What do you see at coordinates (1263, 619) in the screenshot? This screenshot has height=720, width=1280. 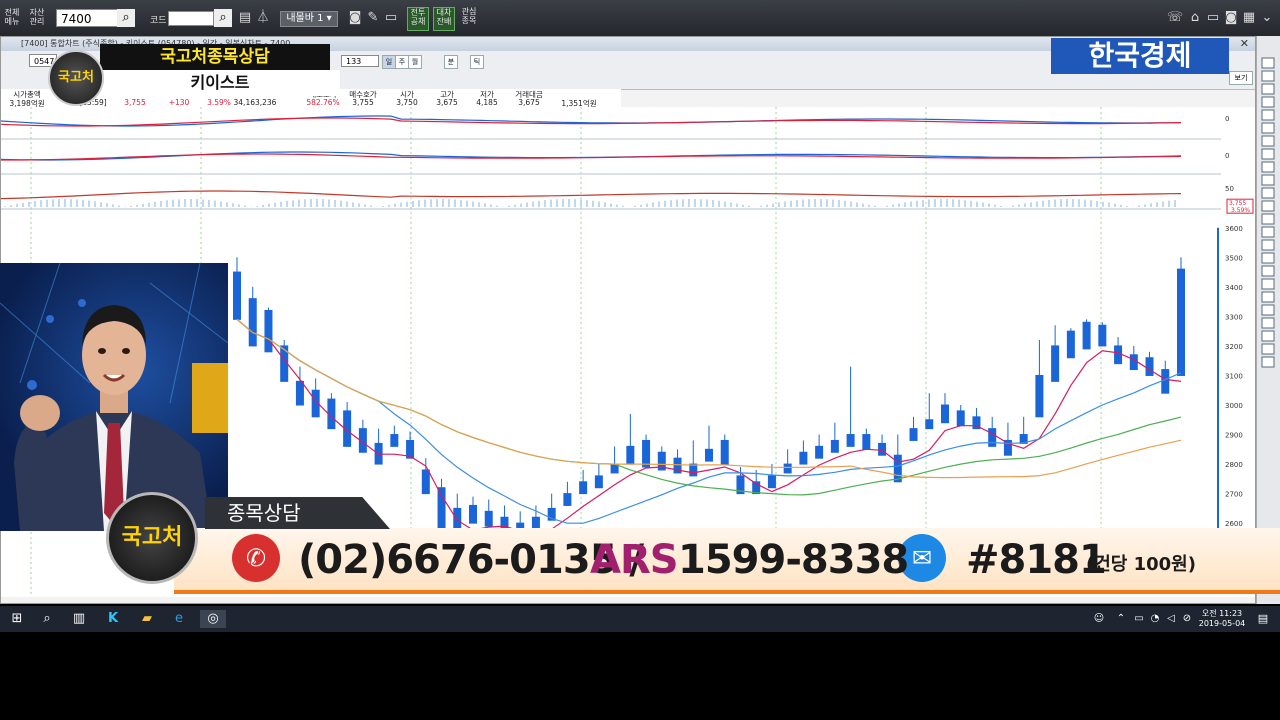 I see `notification-icon: ▤` at bounding box center [1263, 619].